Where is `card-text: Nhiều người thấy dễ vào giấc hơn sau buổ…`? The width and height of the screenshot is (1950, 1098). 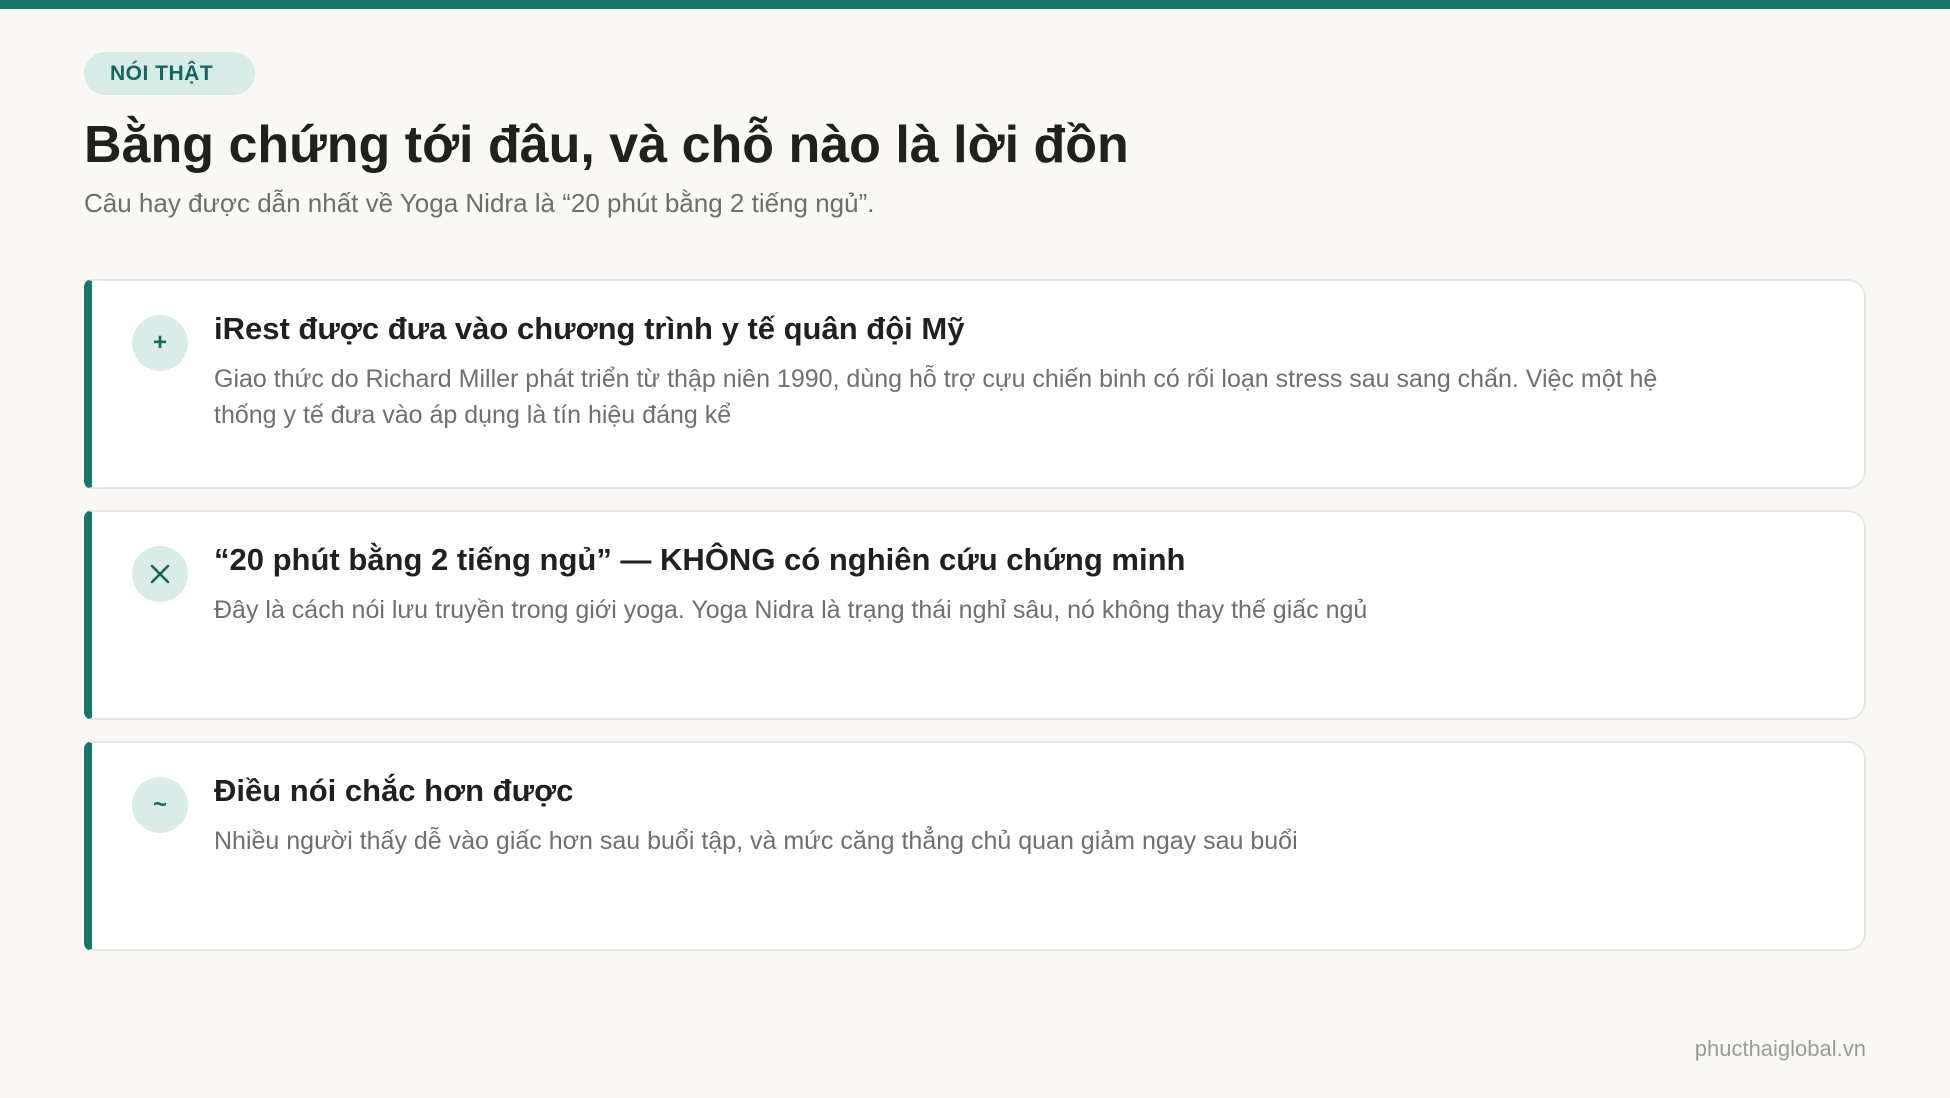 card-text: Nhiều người thấy dễ vào giấc hơn sau buổ… is located at coordinates (756, 841).